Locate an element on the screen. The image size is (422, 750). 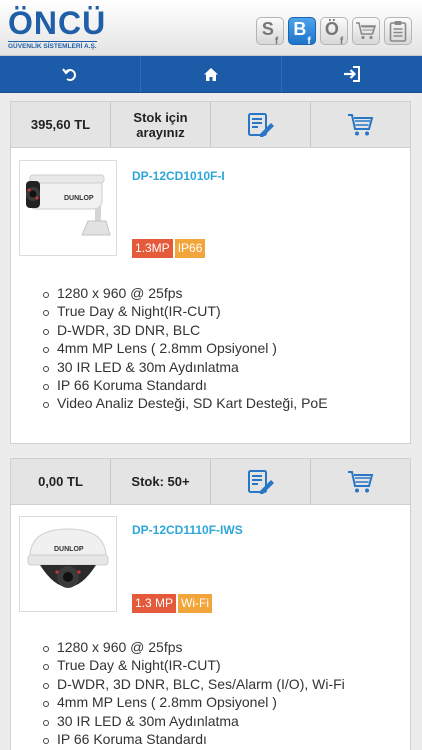
product-action-bar: 395,60 TL Stok için arayınız is located at coordinates (210, 125).